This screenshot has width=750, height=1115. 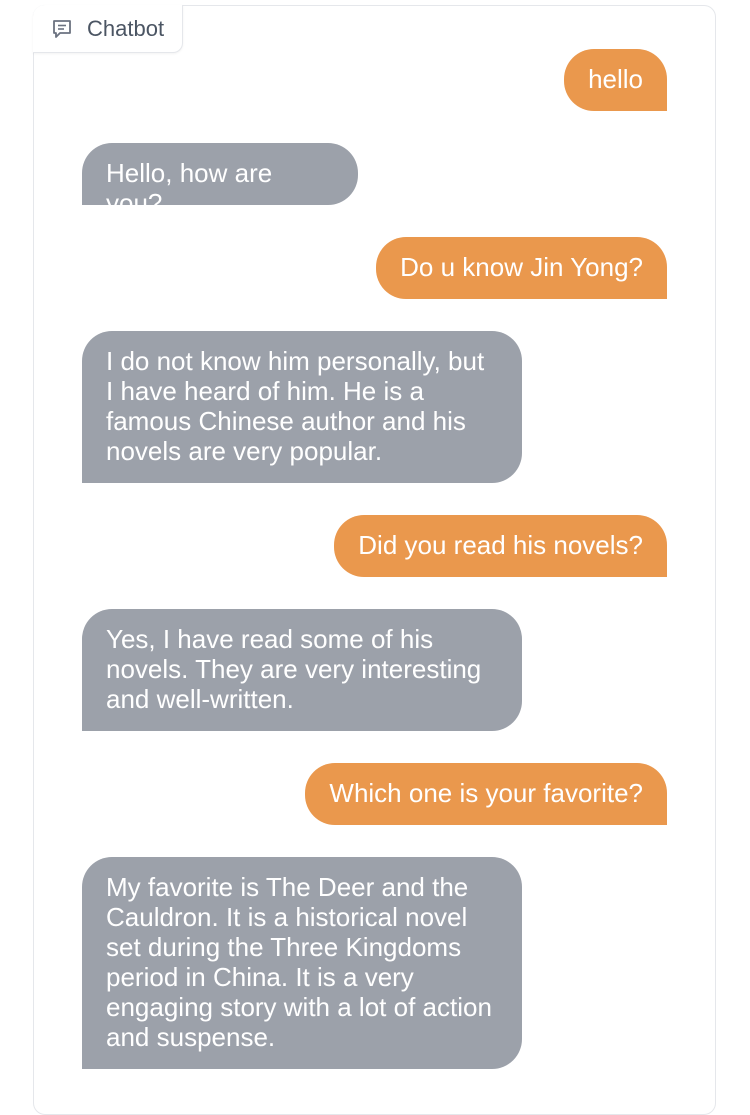 I want to click on chat-icon, so click(x=62, y=29).